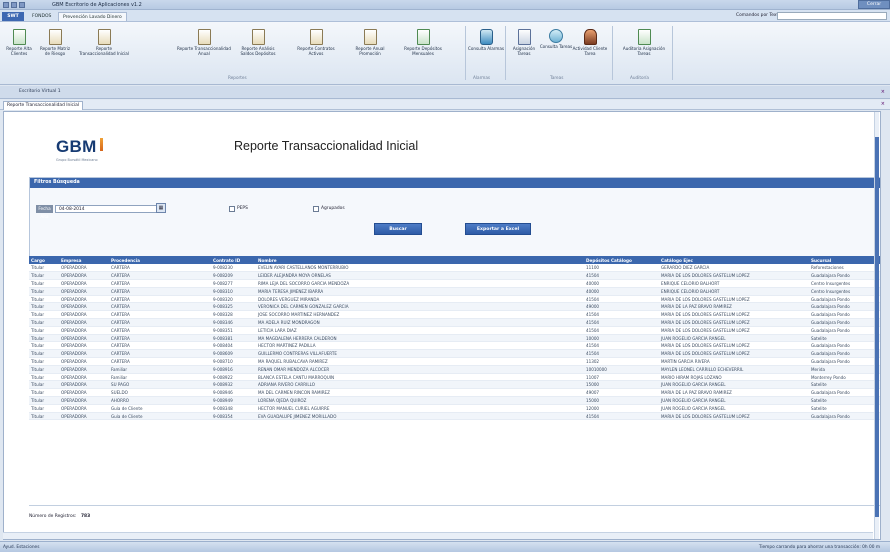  What do you see at coordinates (498, 229) in the screenshot?
I see `export-excel-button: Exportar a Excel` at bounding box center [498, 229].